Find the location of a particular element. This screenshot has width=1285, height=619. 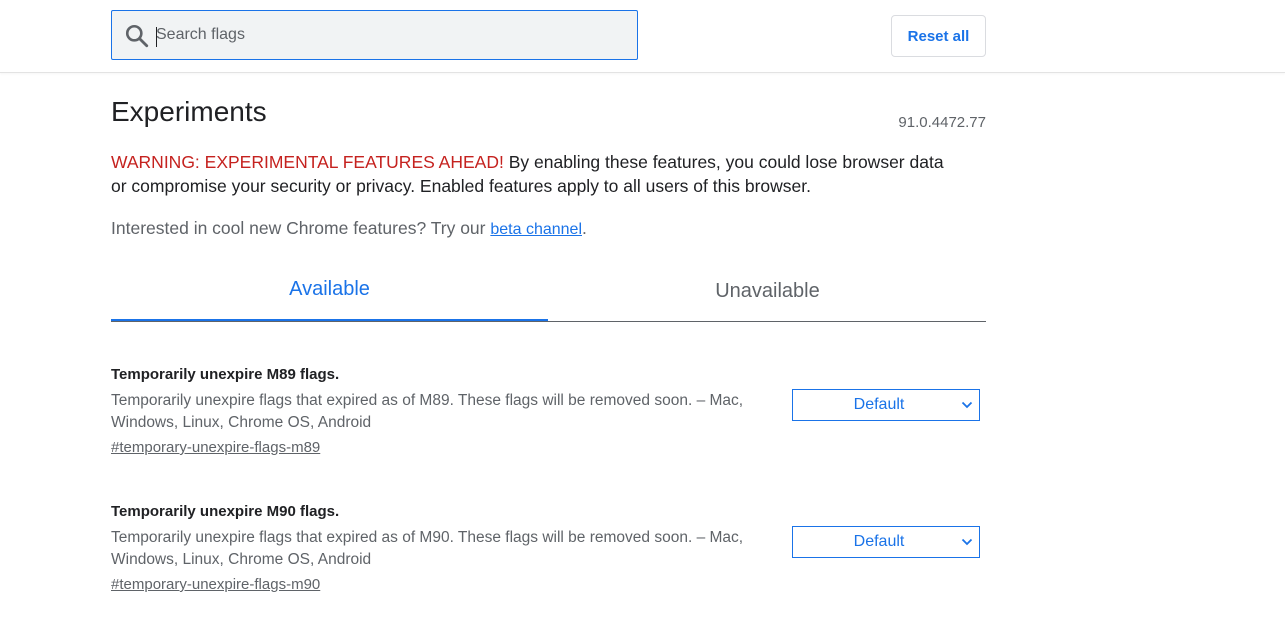

search-box is located at coordinates (374, 35).